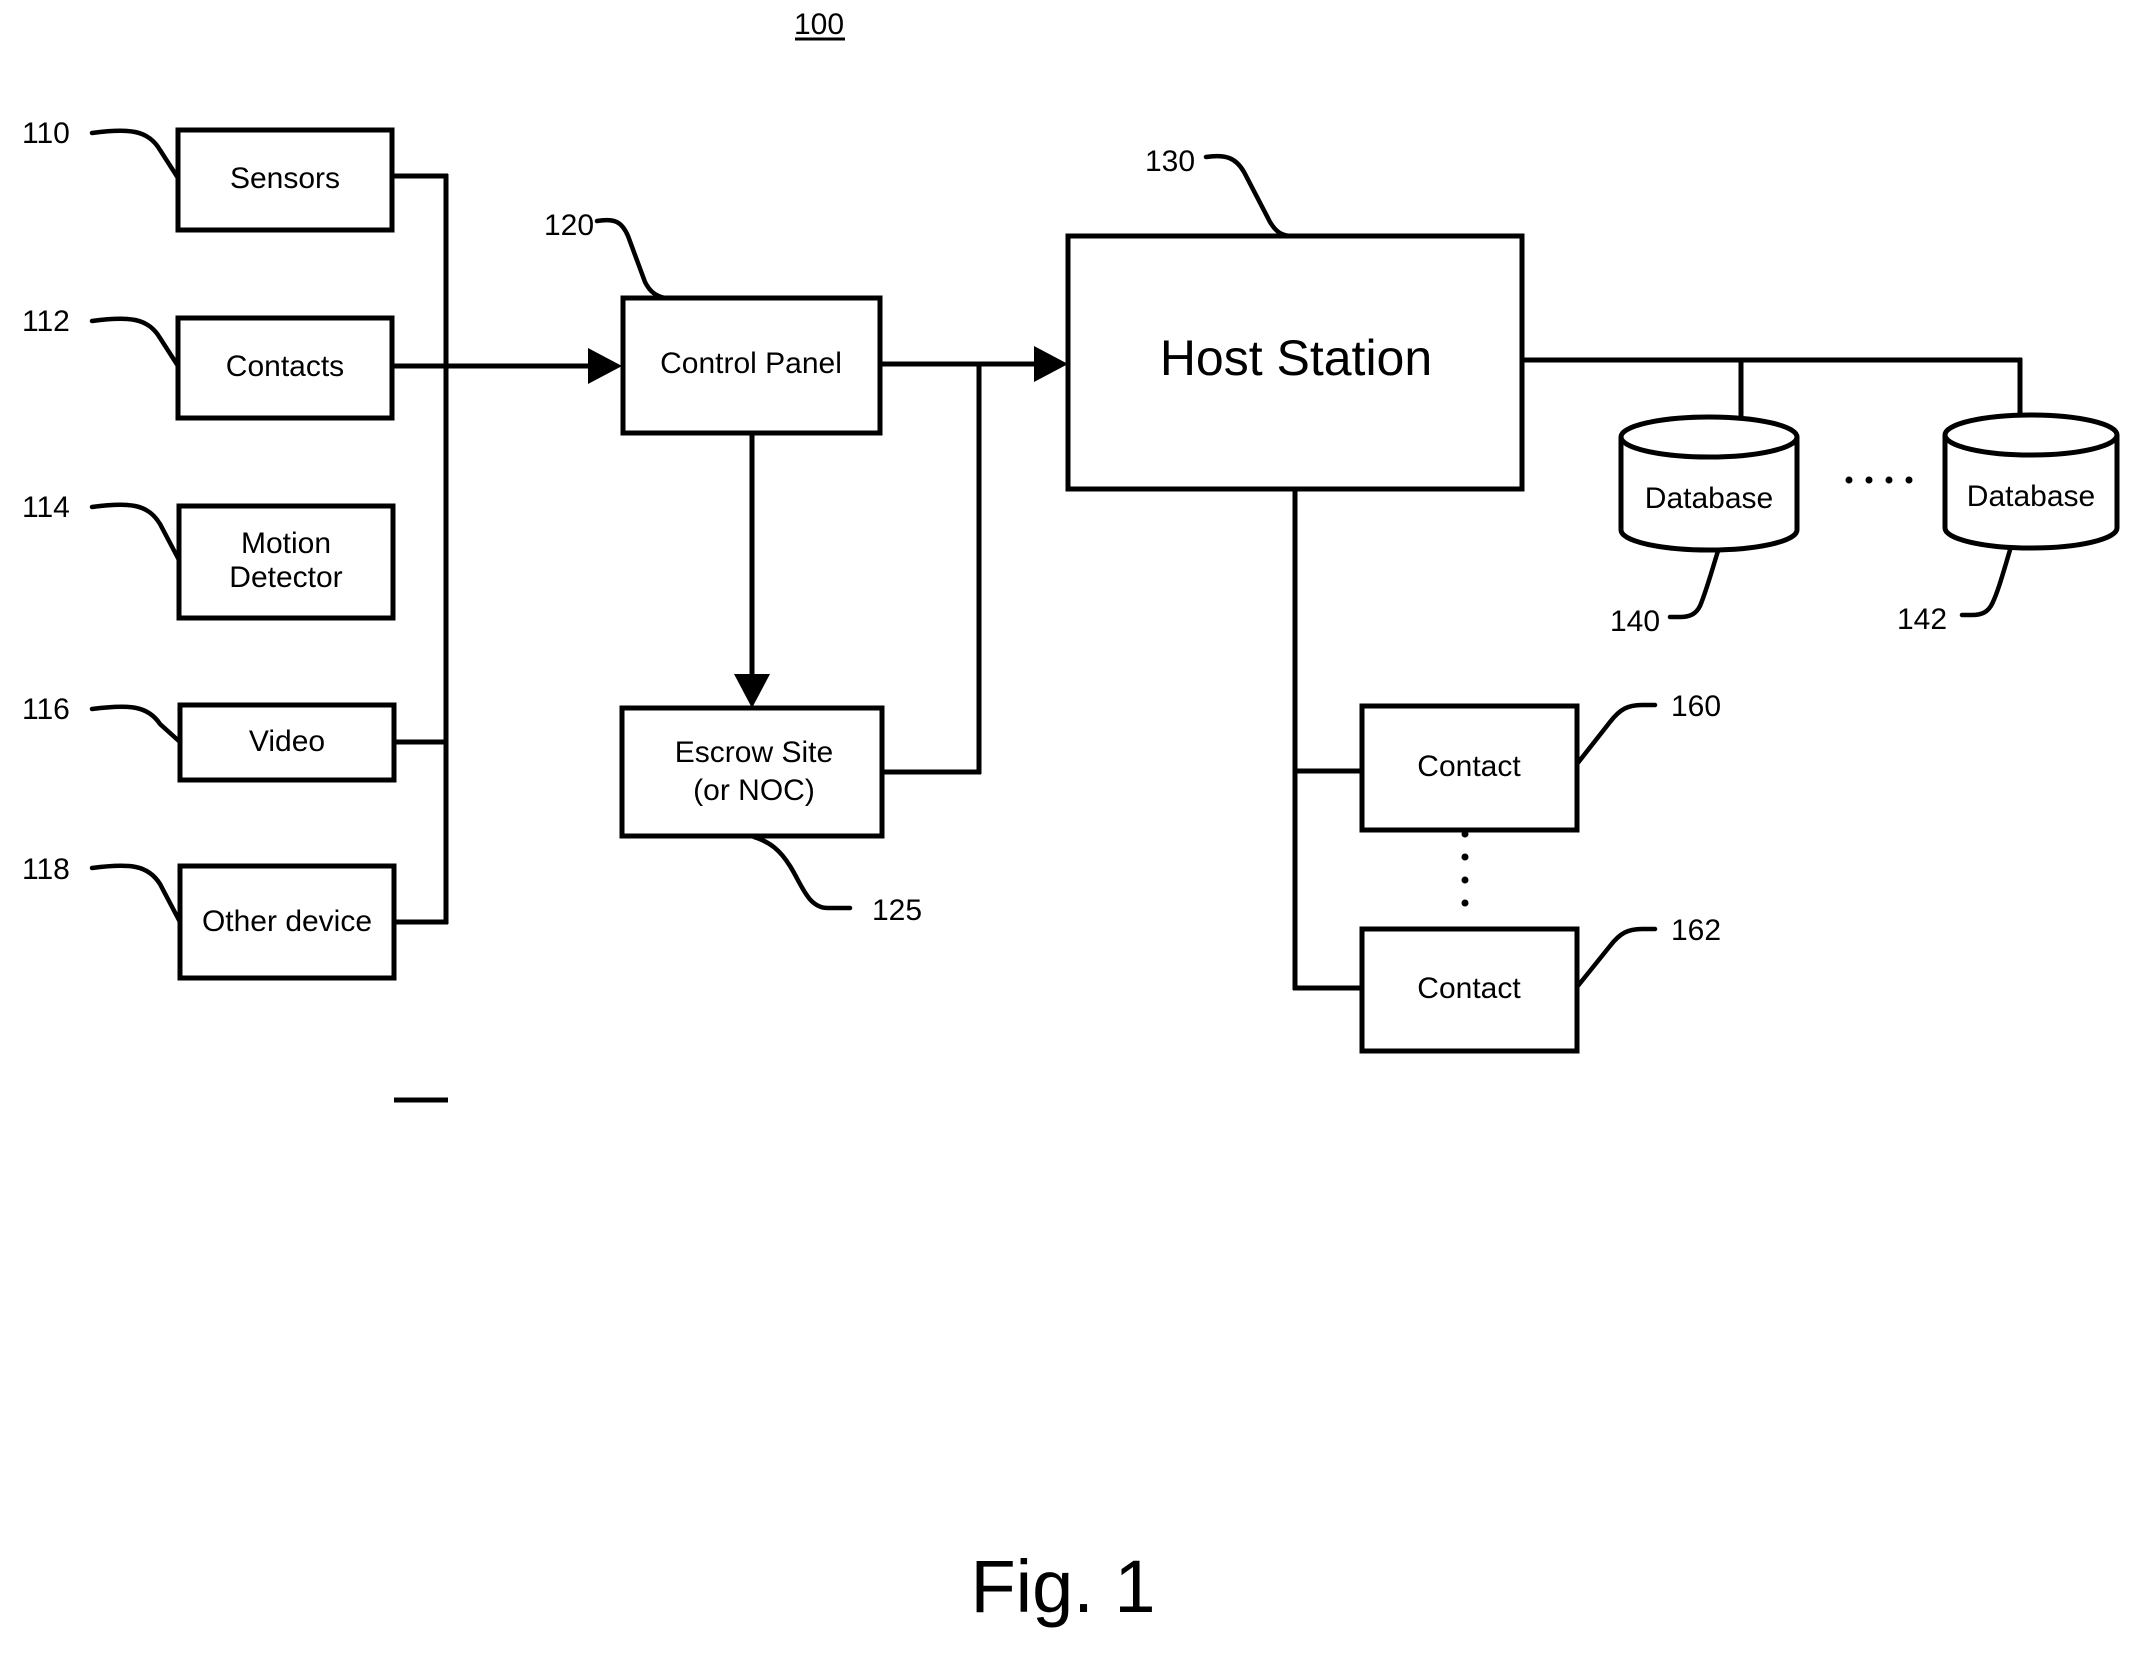 The height and width of the screenshot is (1654, 2131). What do you see at coordinates (1249, 196) in the screenshot?
I see `host-station-leader` at bounding box center [1249, 196].